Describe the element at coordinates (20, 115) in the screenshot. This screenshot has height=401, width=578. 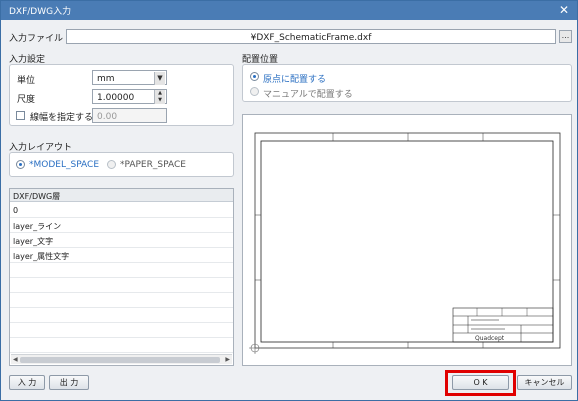
I see `line-width-checkbox` at that location.